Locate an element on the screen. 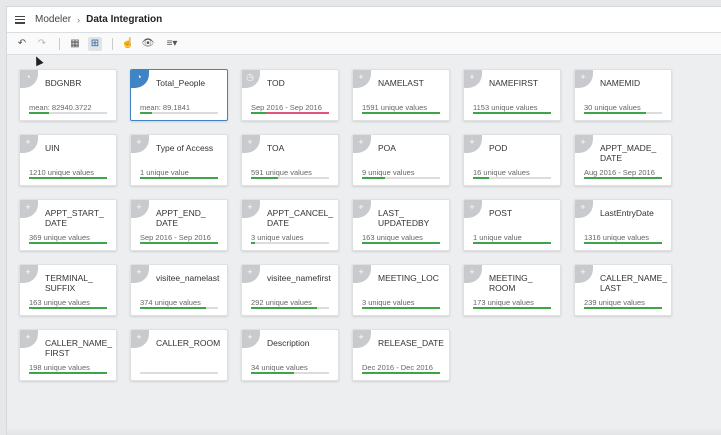 This screenshot has height=435, width=721. field-card: + APPT_CANCEL_ DATE 3 unique values is located at coordinates (290, 225).